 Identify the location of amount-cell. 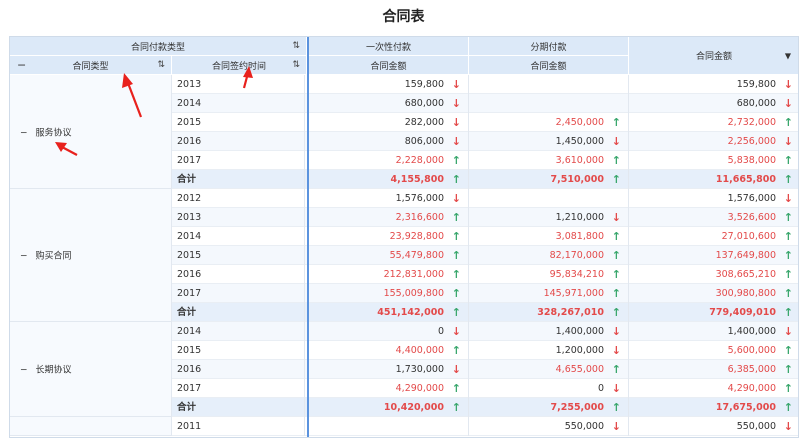
(388, 426).